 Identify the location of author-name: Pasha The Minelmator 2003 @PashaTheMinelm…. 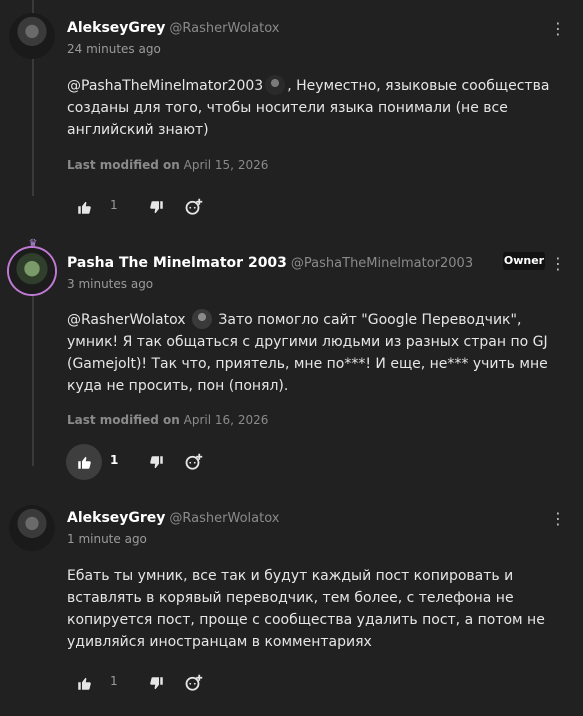
(270, 263).